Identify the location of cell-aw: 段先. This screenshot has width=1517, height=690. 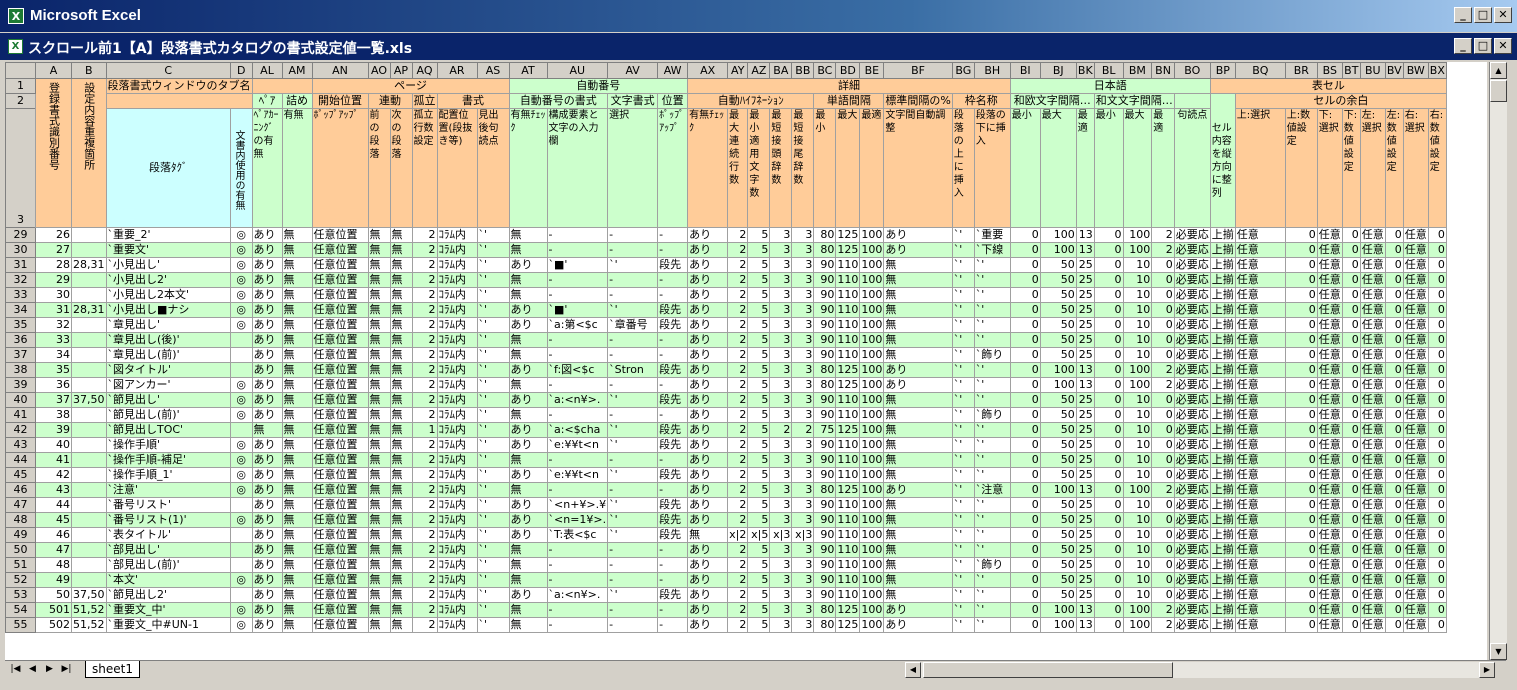
(673, 265).